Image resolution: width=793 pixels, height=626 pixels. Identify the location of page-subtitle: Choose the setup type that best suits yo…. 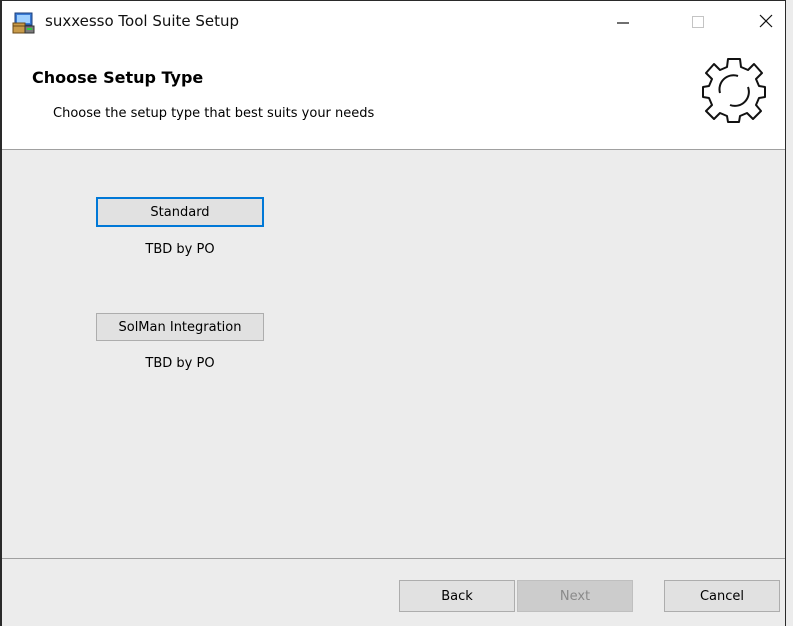
(214, 113).